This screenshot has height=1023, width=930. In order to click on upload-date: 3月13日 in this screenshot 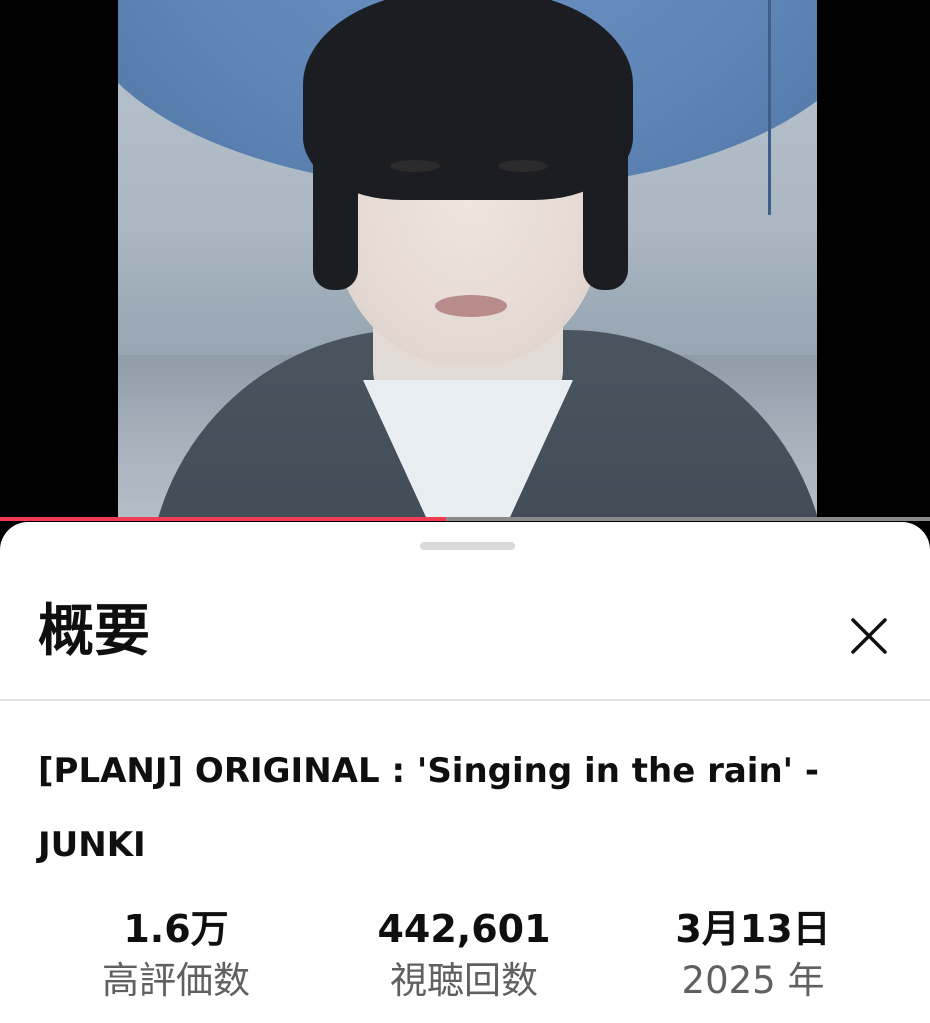, I will do `click(753, 929)`.